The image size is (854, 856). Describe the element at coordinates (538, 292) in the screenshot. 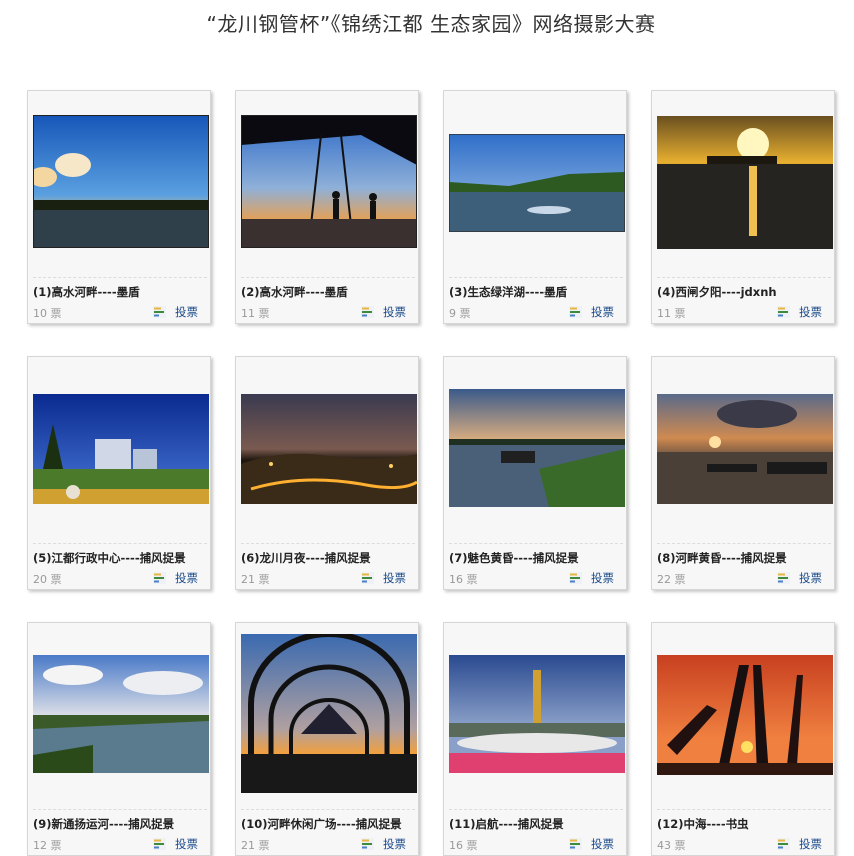

I see `photo-caption: (3)生态绿洋湖----墨盾` at that location.